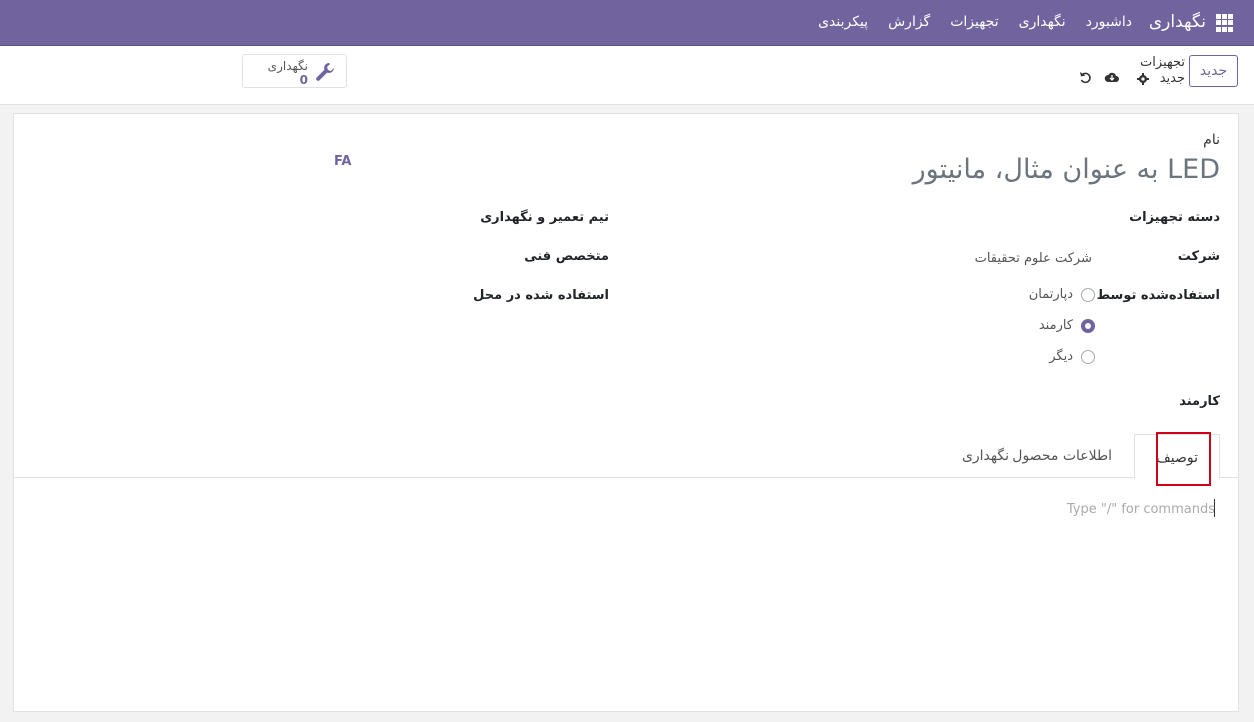 The height and width of the screenshot is (722, 1254). Describe the element at coordinates (985, 456) in the screenshot. I see `tab-maintenance: نگهداری` at that location.